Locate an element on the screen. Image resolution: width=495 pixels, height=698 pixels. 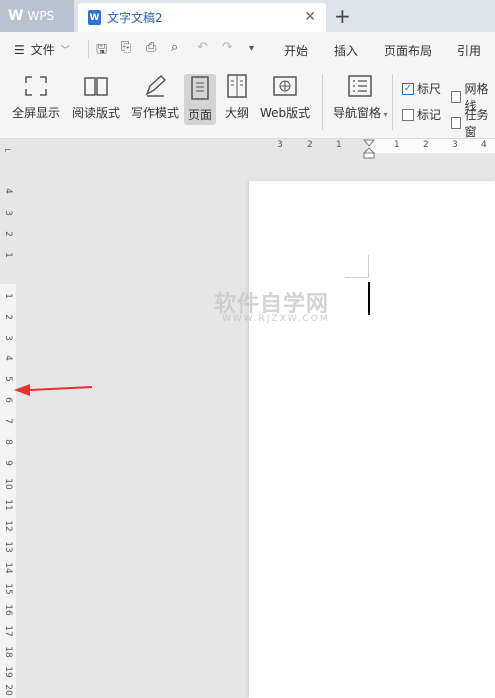
outline-view-button: 大纲 is located at coordinates (237, 97).